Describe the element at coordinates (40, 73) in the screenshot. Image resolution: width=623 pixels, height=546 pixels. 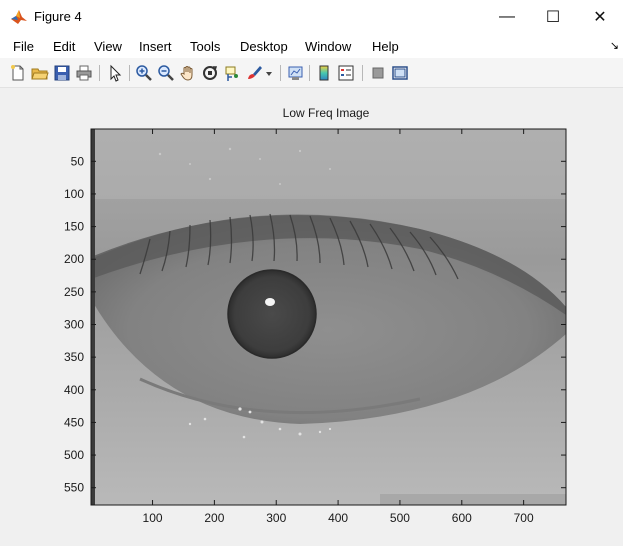
I see `open-file-icon` at that location.